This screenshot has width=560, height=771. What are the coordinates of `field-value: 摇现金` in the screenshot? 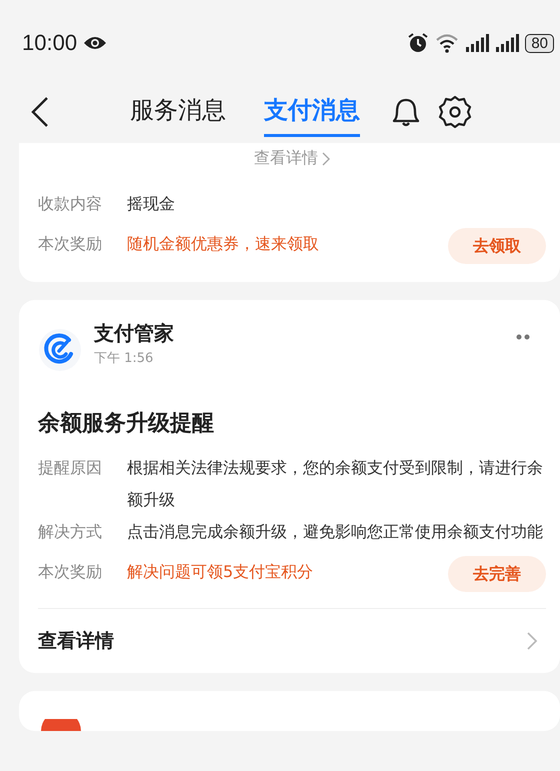 It's located at (151, 204).